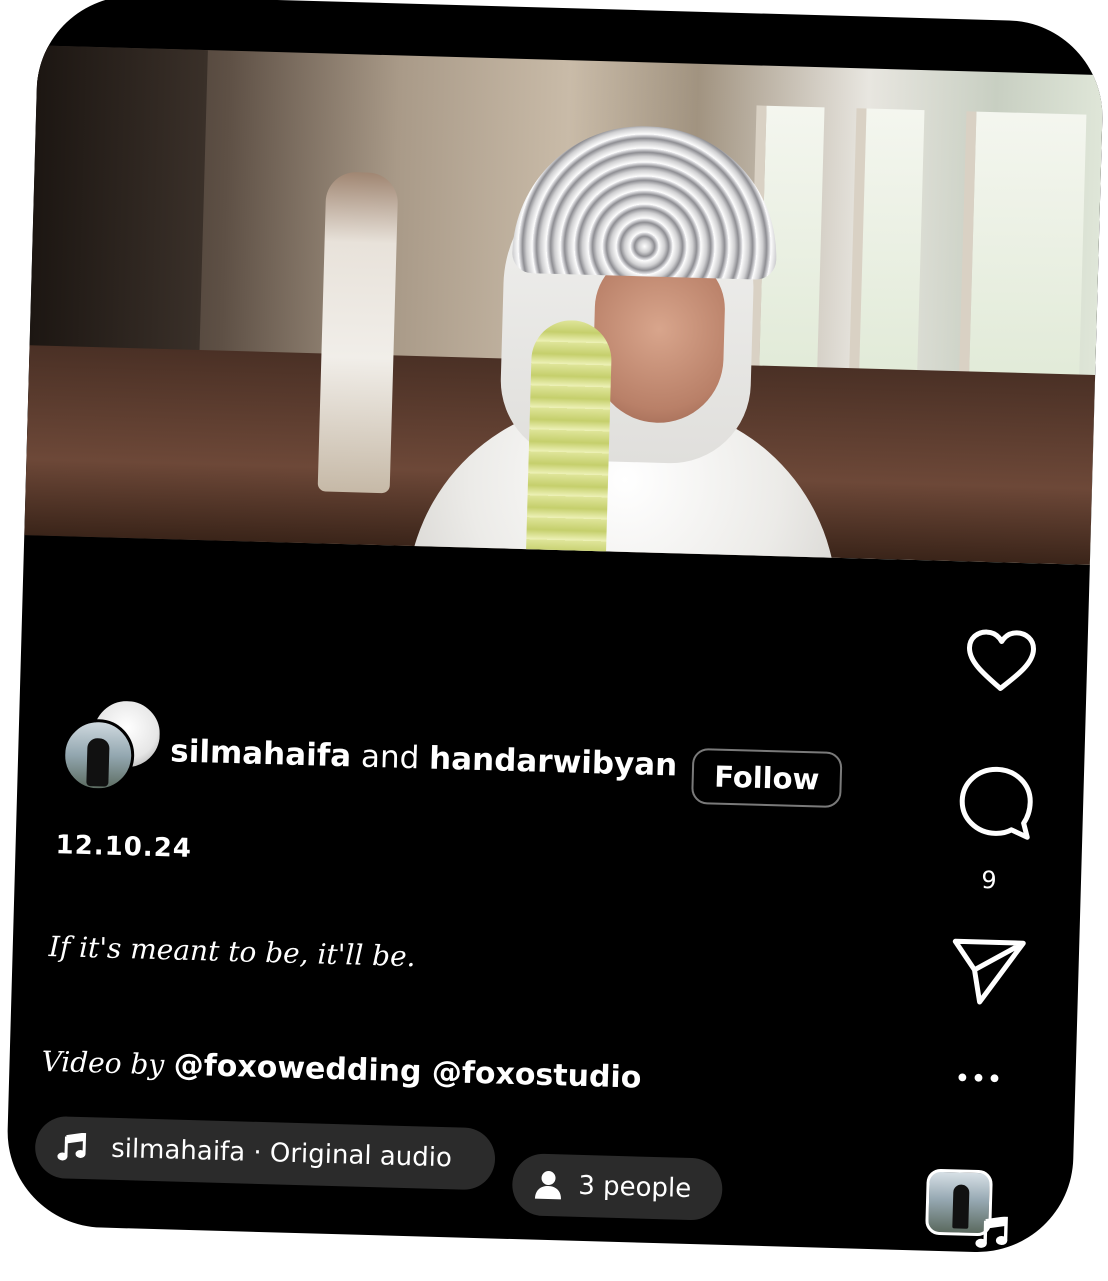 Image resolution: width=1108 pixels, height=1281 pixels. Describe the element at coordinates (767, 778) in the screenshot. I see `follow-button: Follow` at that location.